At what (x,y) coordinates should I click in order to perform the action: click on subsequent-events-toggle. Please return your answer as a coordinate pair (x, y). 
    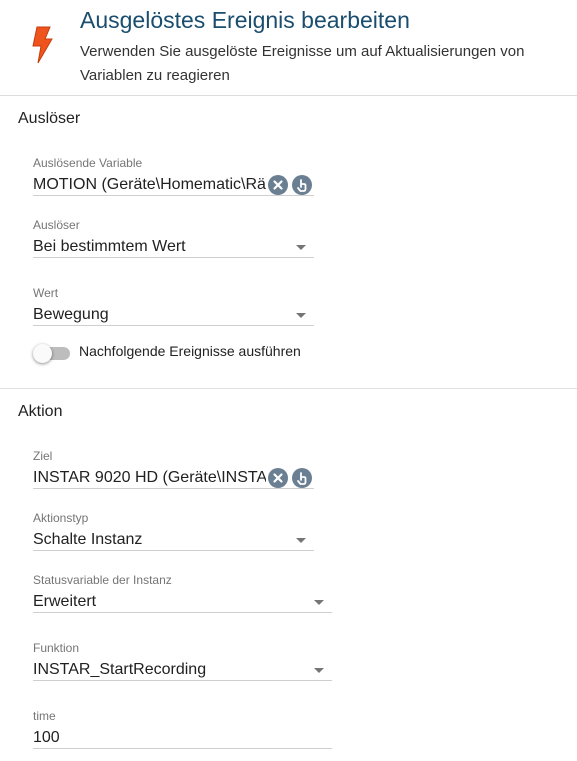
    Looking at the image, I should click on (53, 353).